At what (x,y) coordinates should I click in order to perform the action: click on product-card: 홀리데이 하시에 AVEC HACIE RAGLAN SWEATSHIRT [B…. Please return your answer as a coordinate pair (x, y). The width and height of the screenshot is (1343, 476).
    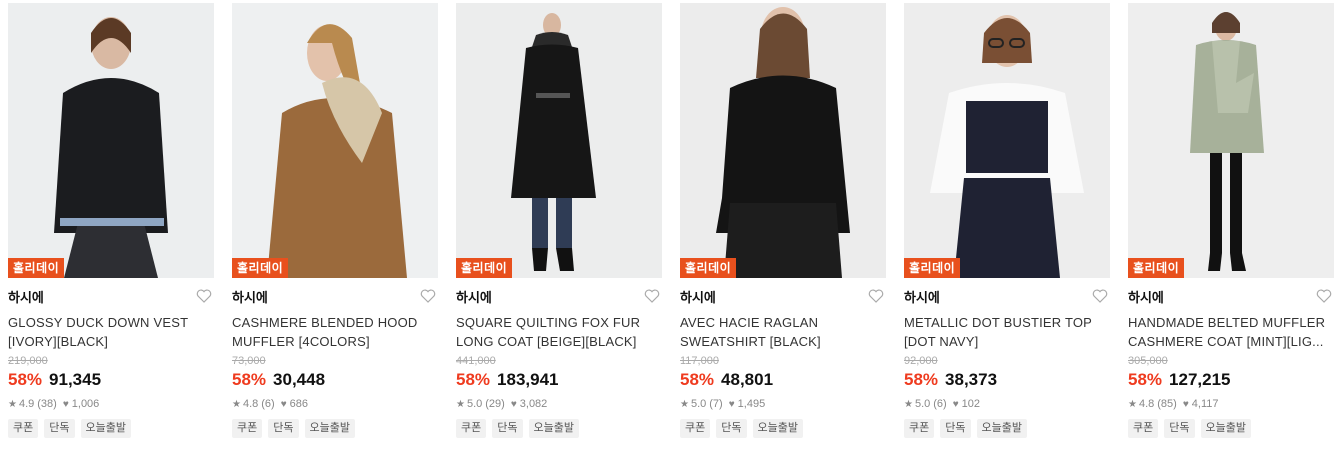
    Looking at the image, I should click on (783, 220).